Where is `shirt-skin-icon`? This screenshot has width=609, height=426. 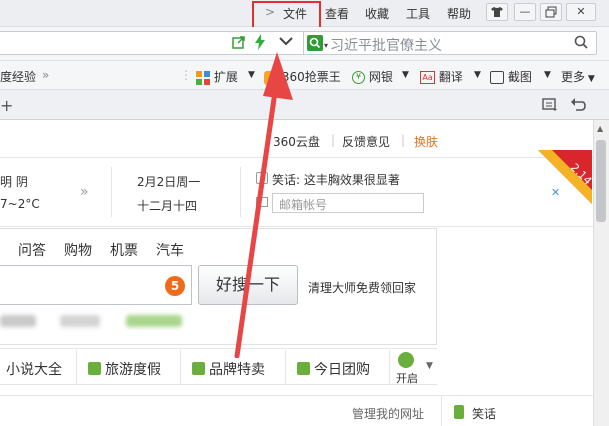 shirt-skin-icon is located at coordinates (497, 12).